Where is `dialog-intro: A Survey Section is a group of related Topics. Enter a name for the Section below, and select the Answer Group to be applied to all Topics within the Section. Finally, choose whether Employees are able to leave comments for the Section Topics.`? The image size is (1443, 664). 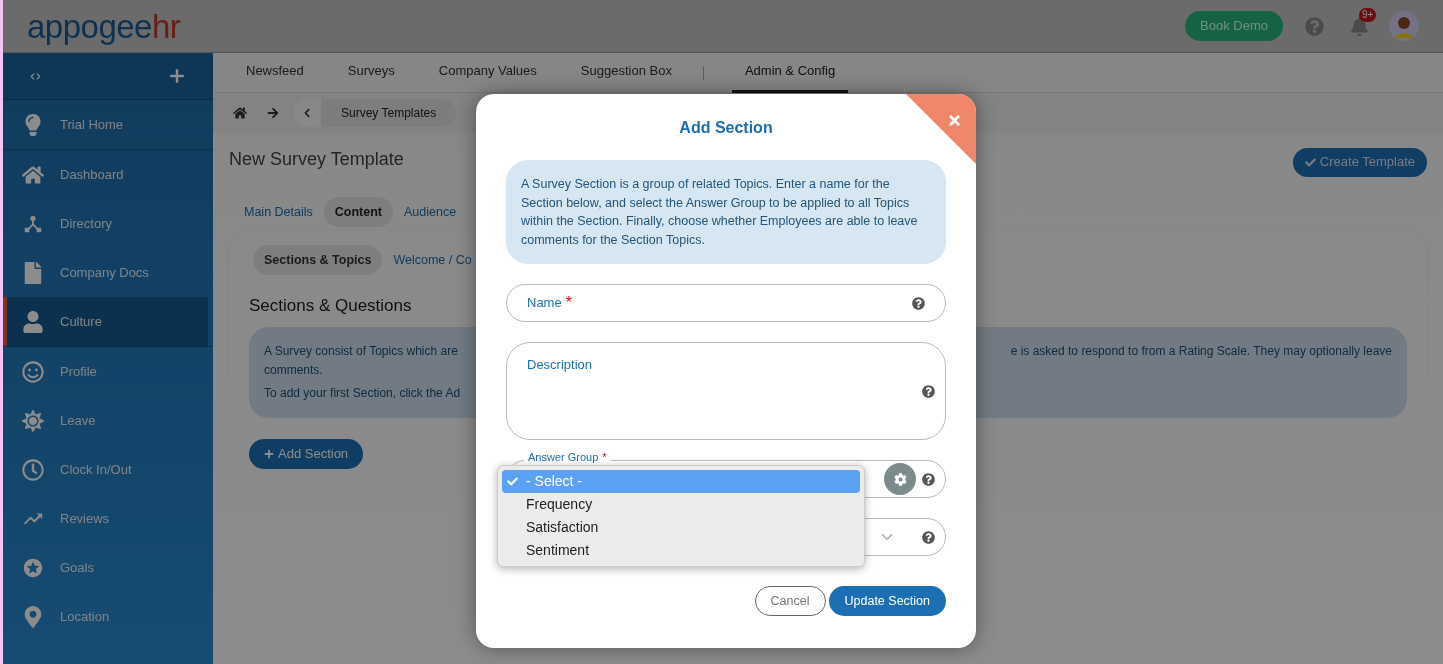 dialog-intro: A Survey Section is a group of related Topics. Enter a name for the Section below, and select the Answer Group to be applied to all Topics within the Section. Finally, choose whether Employees are able to leave comments for the Section Topics. is located at coordinates (726, 212).